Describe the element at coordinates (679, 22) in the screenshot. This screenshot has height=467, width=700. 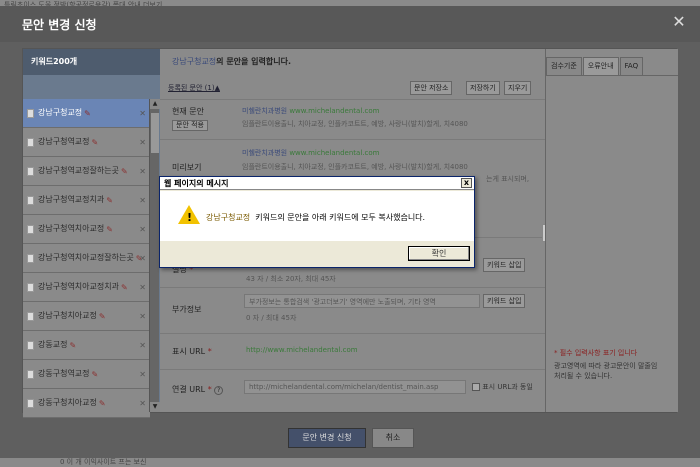
I see `close-icon: ✕` at that location.